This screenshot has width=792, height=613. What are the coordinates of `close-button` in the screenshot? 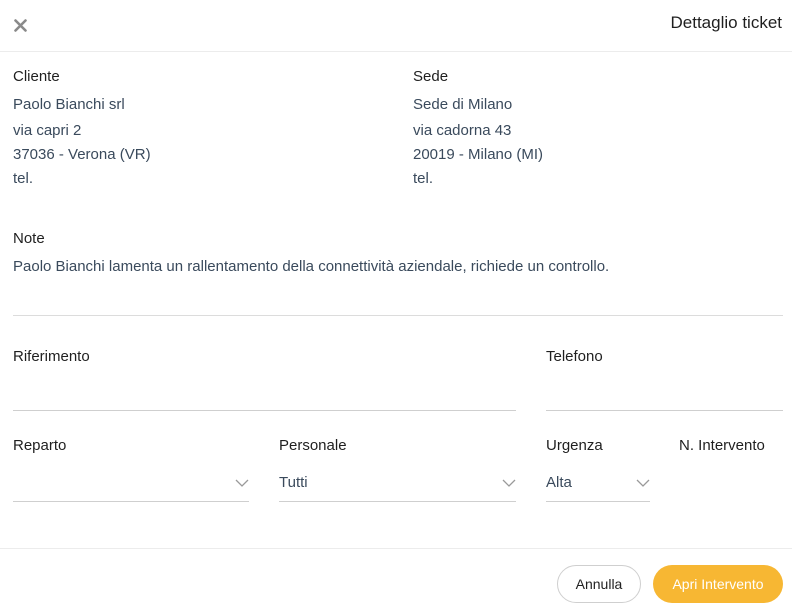 It's located at (20, 25).